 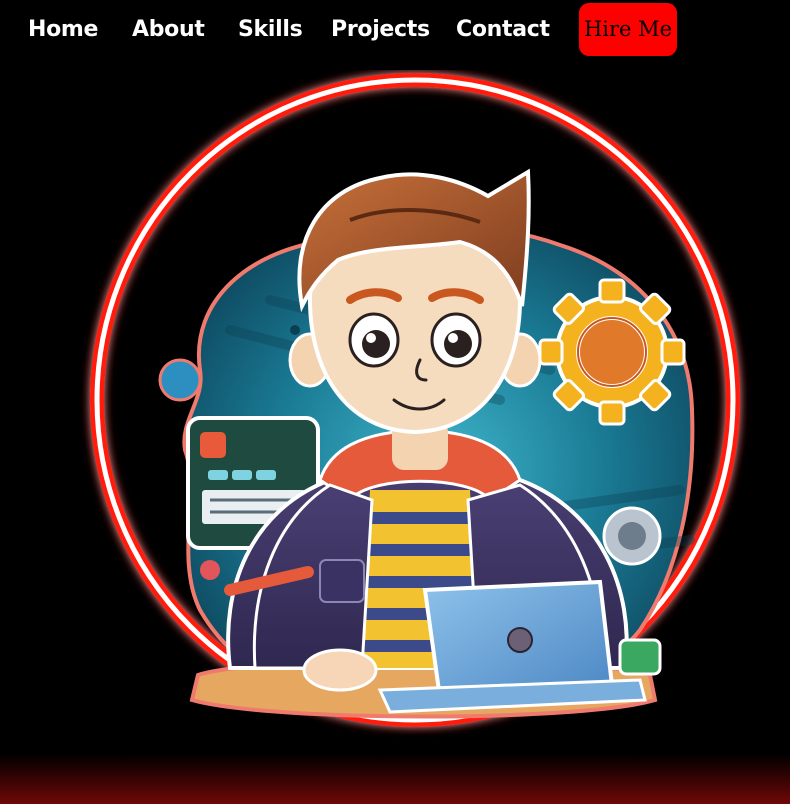 I want to click on mug-icon, so click(x=640, y=657).